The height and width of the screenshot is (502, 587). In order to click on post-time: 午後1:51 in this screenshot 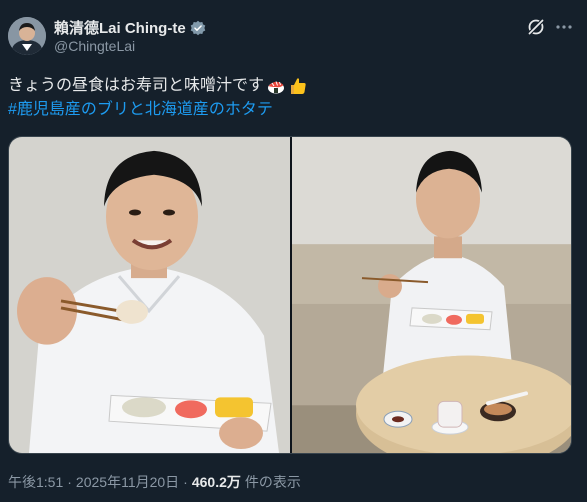, I will do `click(35, 482)`.